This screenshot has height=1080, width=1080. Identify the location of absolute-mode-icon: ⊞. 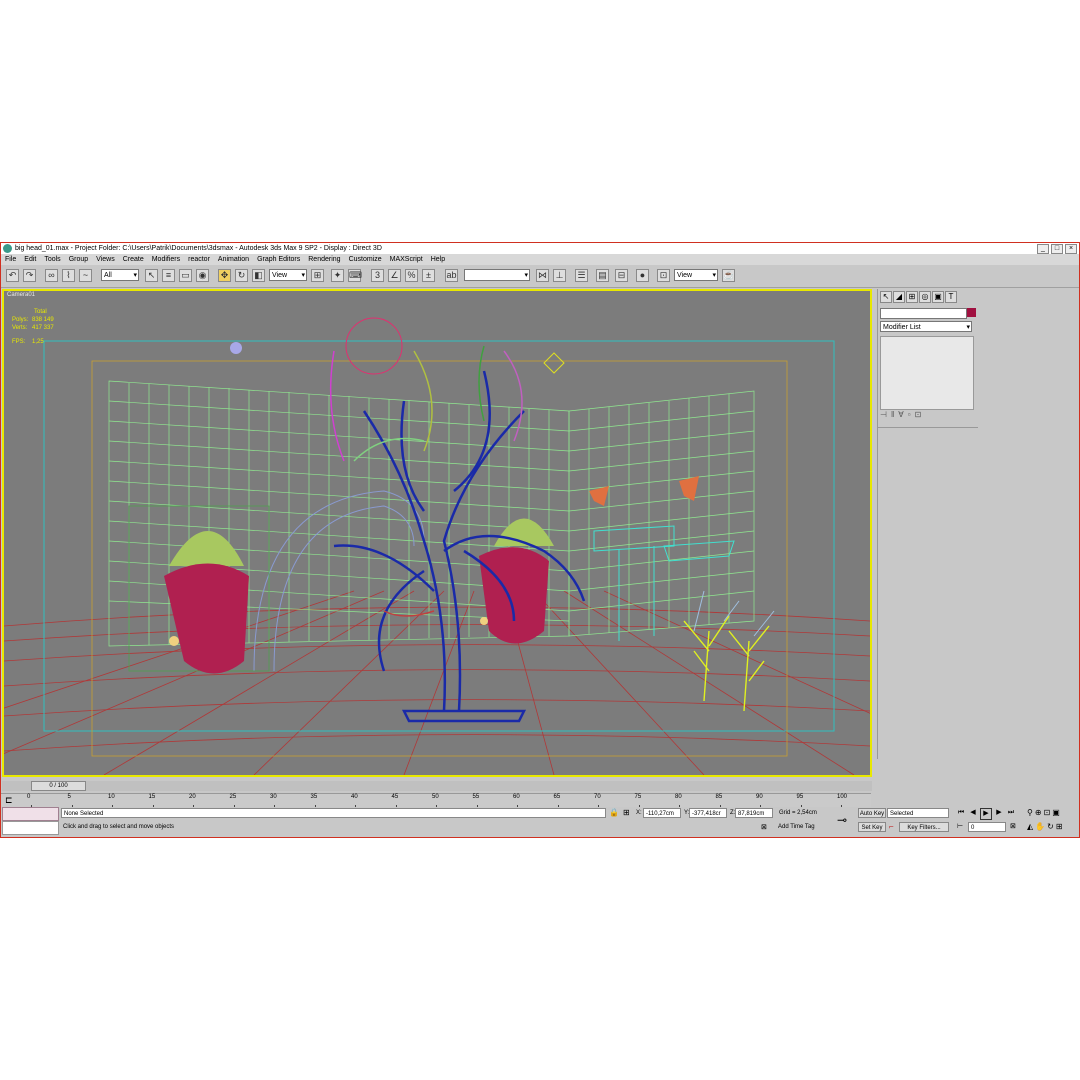
(626, 812).